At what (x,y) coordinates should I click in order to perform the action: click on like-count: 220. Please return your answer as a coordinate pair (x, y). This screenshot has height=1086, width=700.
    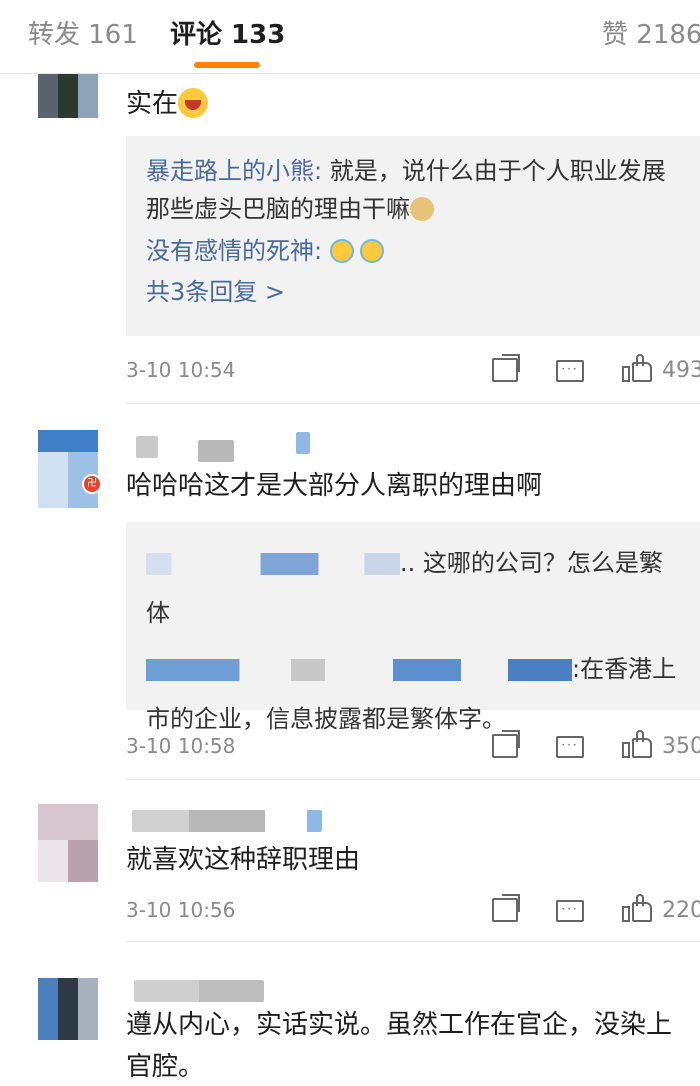
    Looking at the image, I should click on (681, 910).